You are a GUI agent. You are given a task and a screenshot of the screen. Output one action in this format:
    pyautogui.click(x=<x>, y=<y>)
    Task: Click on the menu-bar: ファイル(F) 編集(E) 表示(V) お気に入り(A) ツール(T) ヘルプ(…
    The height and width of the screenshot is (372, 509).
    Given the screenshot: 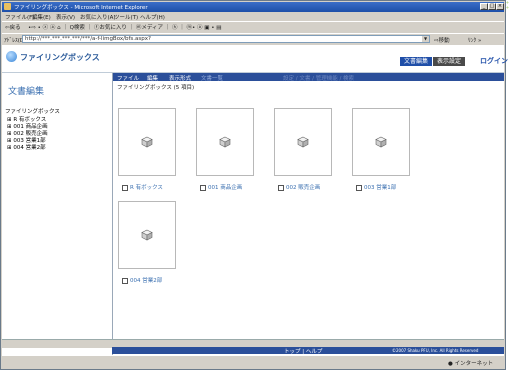 What is the action you would take?
    pyautogui.click(x=253, y=16)
    